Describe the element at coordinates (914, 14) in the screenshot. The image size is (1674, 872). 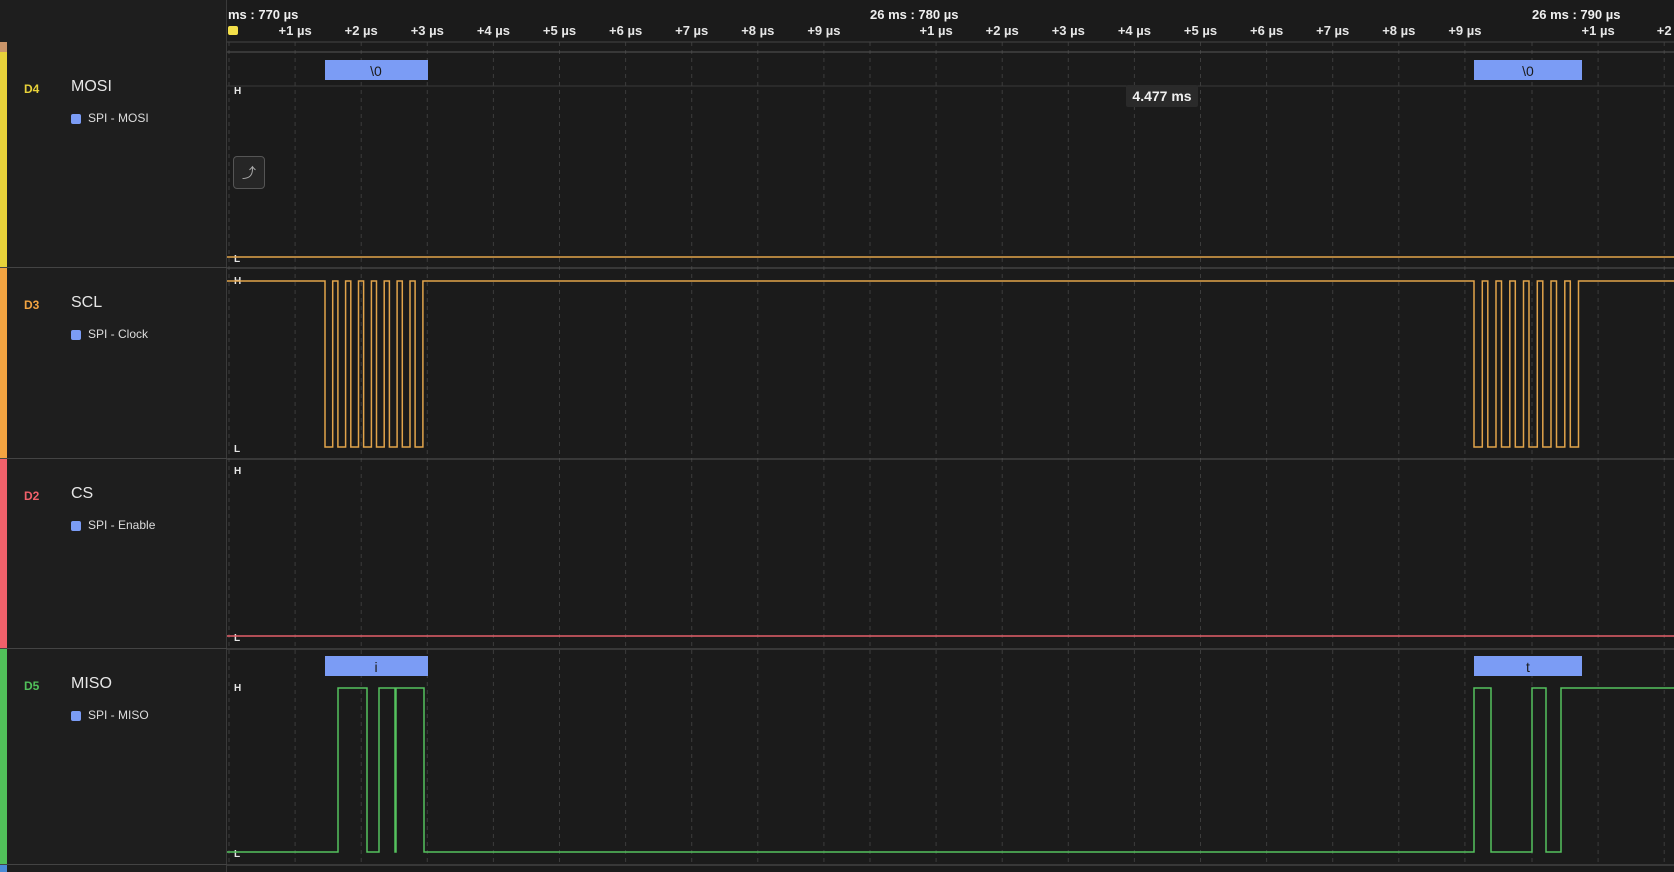
I see `ruler-mid-label: 26 ms : 780 µs` at that location.